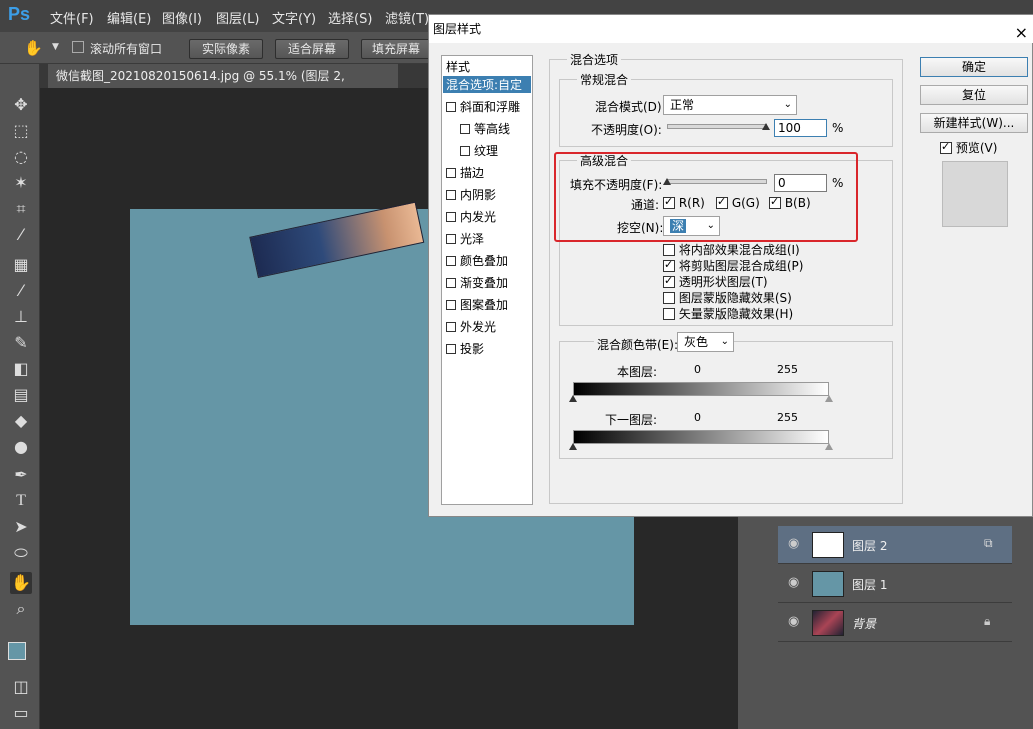 The width and height of the screenshot is (1033, 729). What do you see at coordinates (631, 420) in the screenshot?
I see `underlying-layer-label: 下一图层:` at bounding box center [631, 420].